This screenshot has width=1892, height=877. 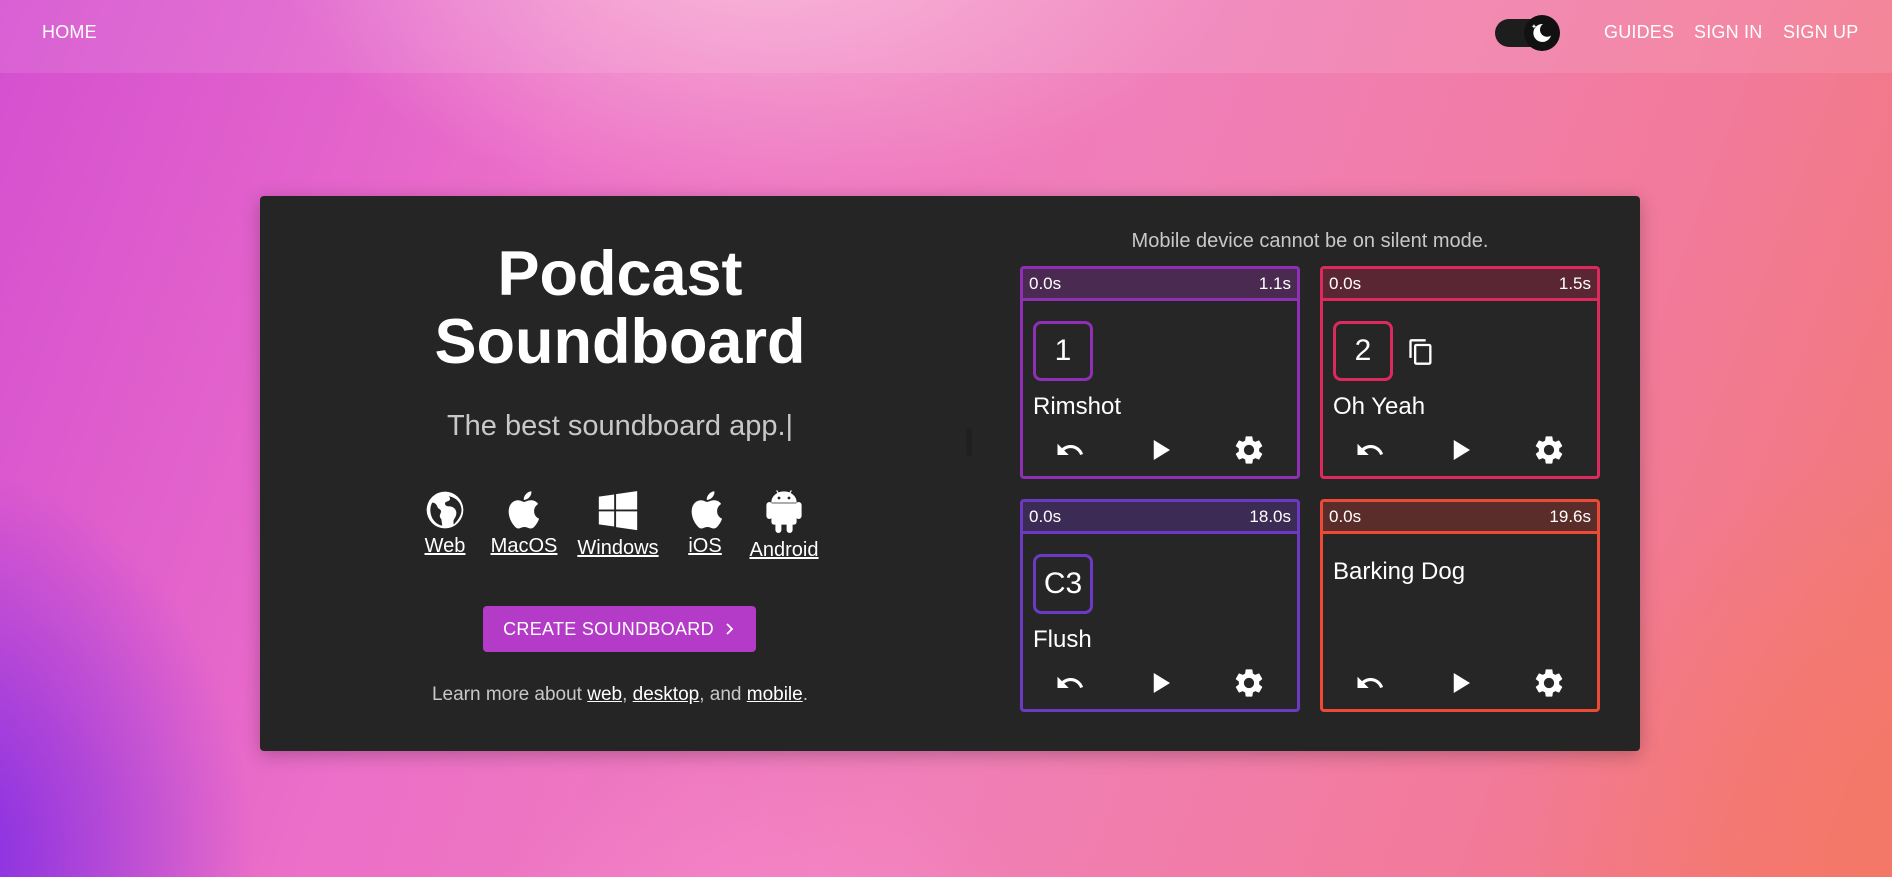 What do you see at coordinates (1077, 406) in the screenshot?
I see `tile-sound-name: Rimshot` at bounding box center [1077, 406].